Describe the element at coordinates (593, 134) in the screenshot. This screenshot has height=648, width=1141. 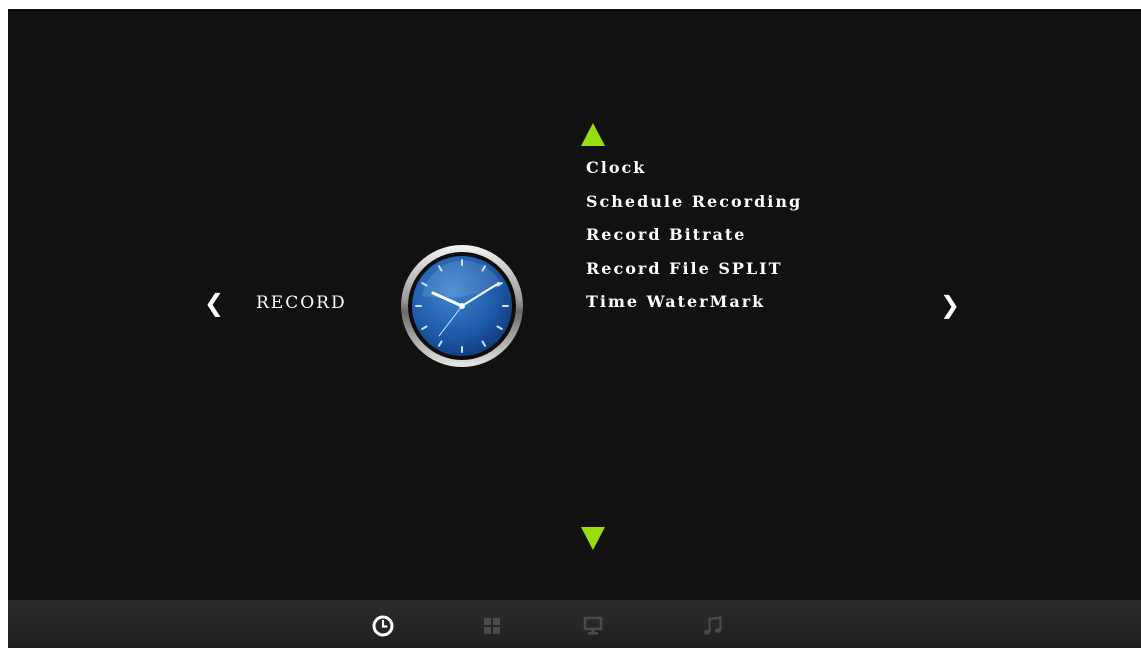
I see `scroll-up-arrow-icon` at that location.